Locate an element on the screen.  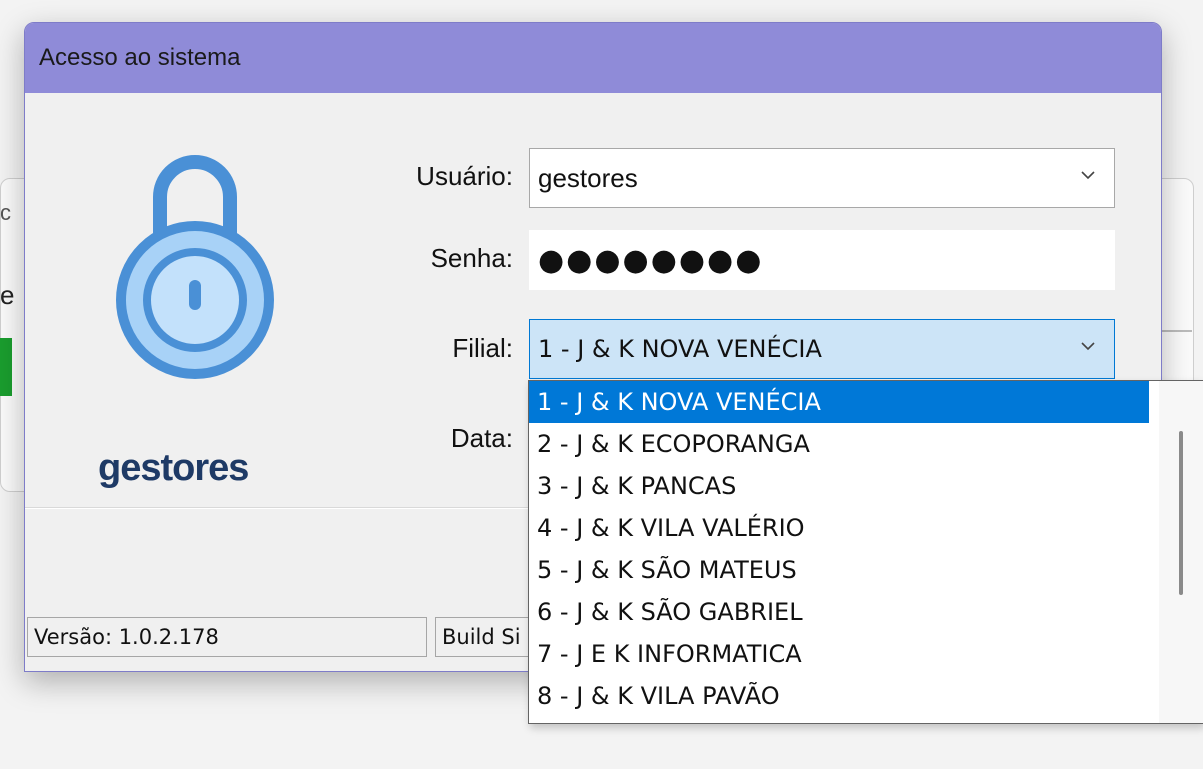
filial-label: Filial: is located at coordinates (482, 348).